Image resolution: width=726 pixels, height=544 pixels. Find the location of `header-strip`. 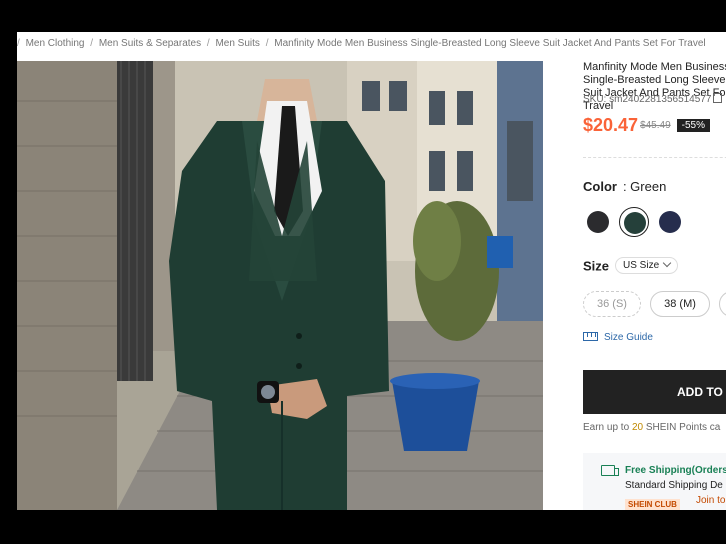

header-strip is located at coordinates (371, 29).